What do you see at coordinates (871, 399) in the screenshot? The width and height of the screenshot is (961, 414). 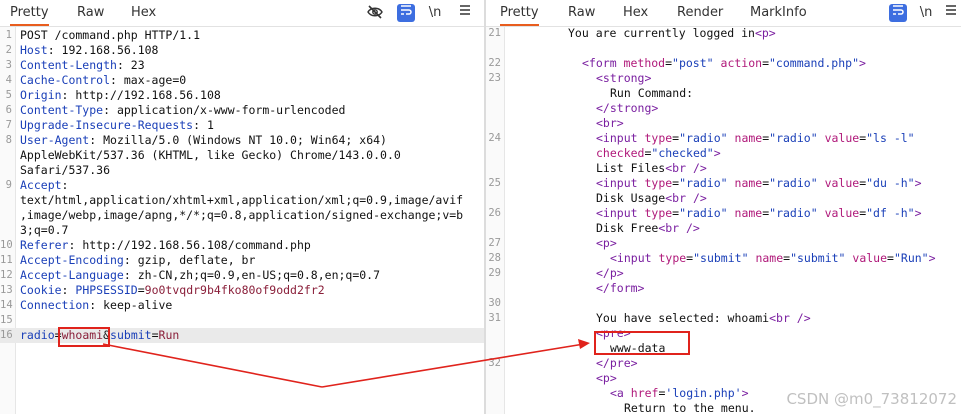 I see `watermark: CSDN @m0_73812072` at bounding box center [871, 399].